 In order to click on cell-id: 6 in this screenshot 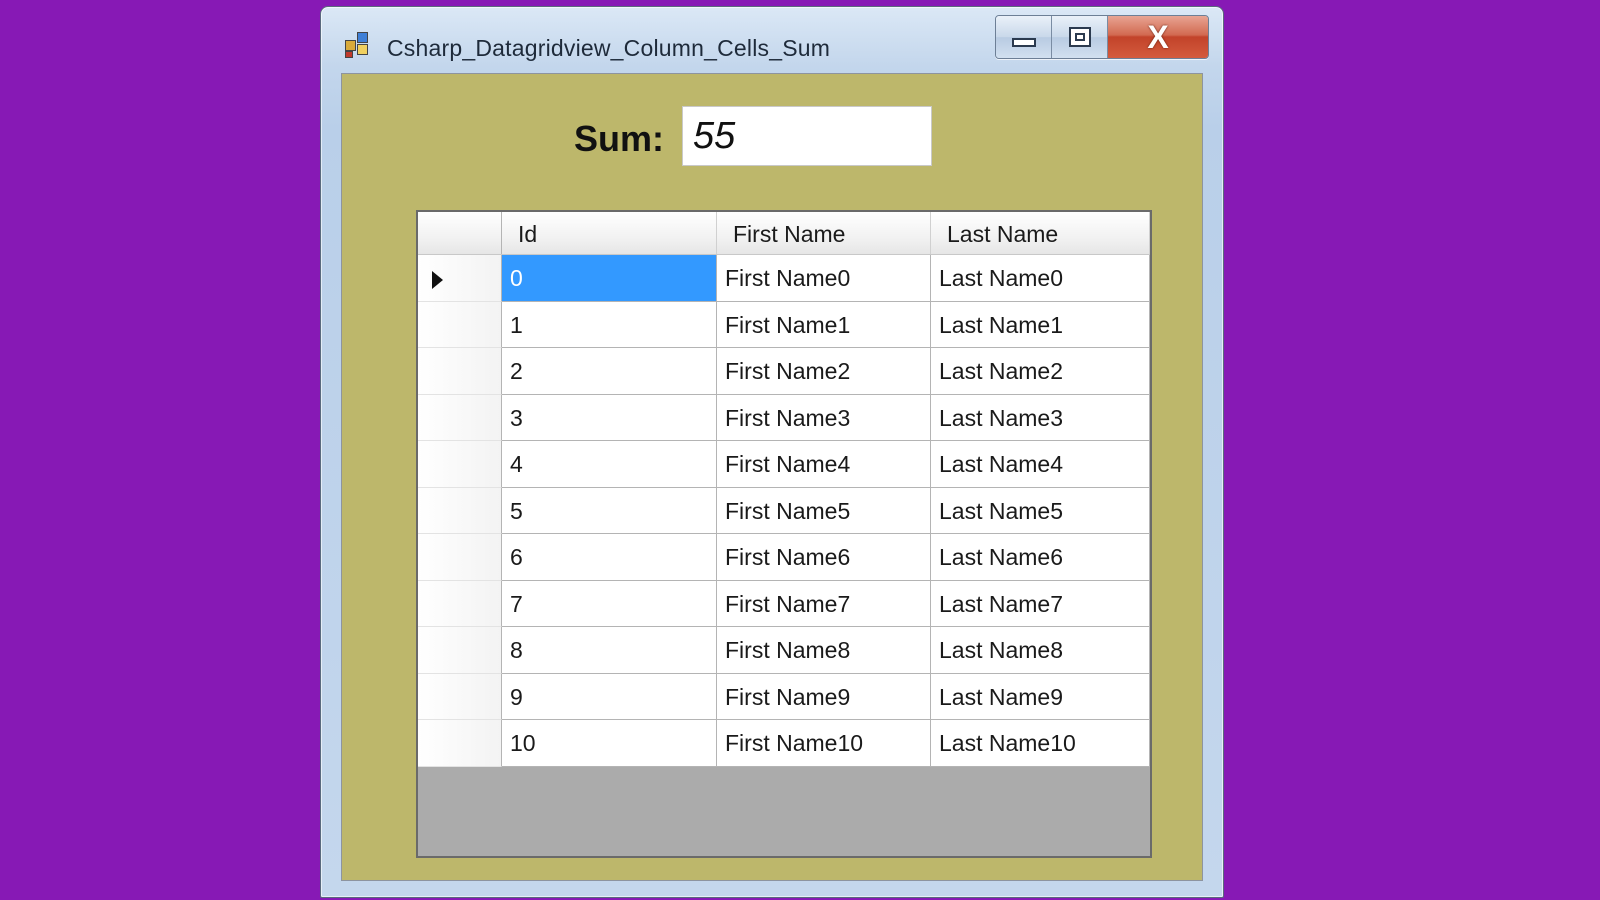, I will do `click(609, 557)`.